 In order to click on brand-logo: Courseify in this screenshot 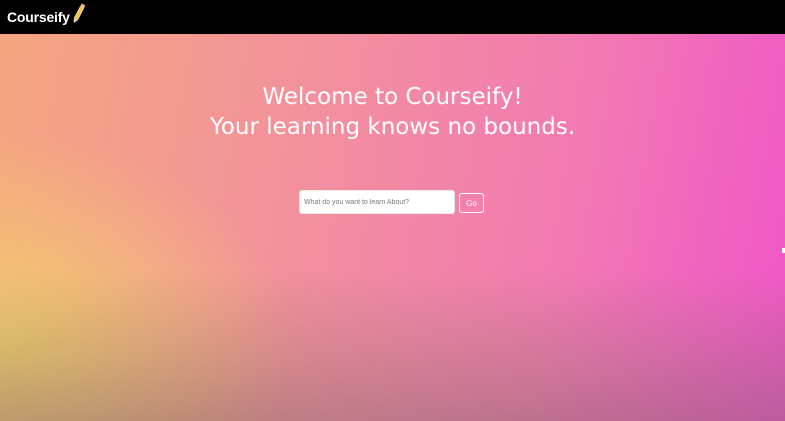, I will do `click(46, 15)`.